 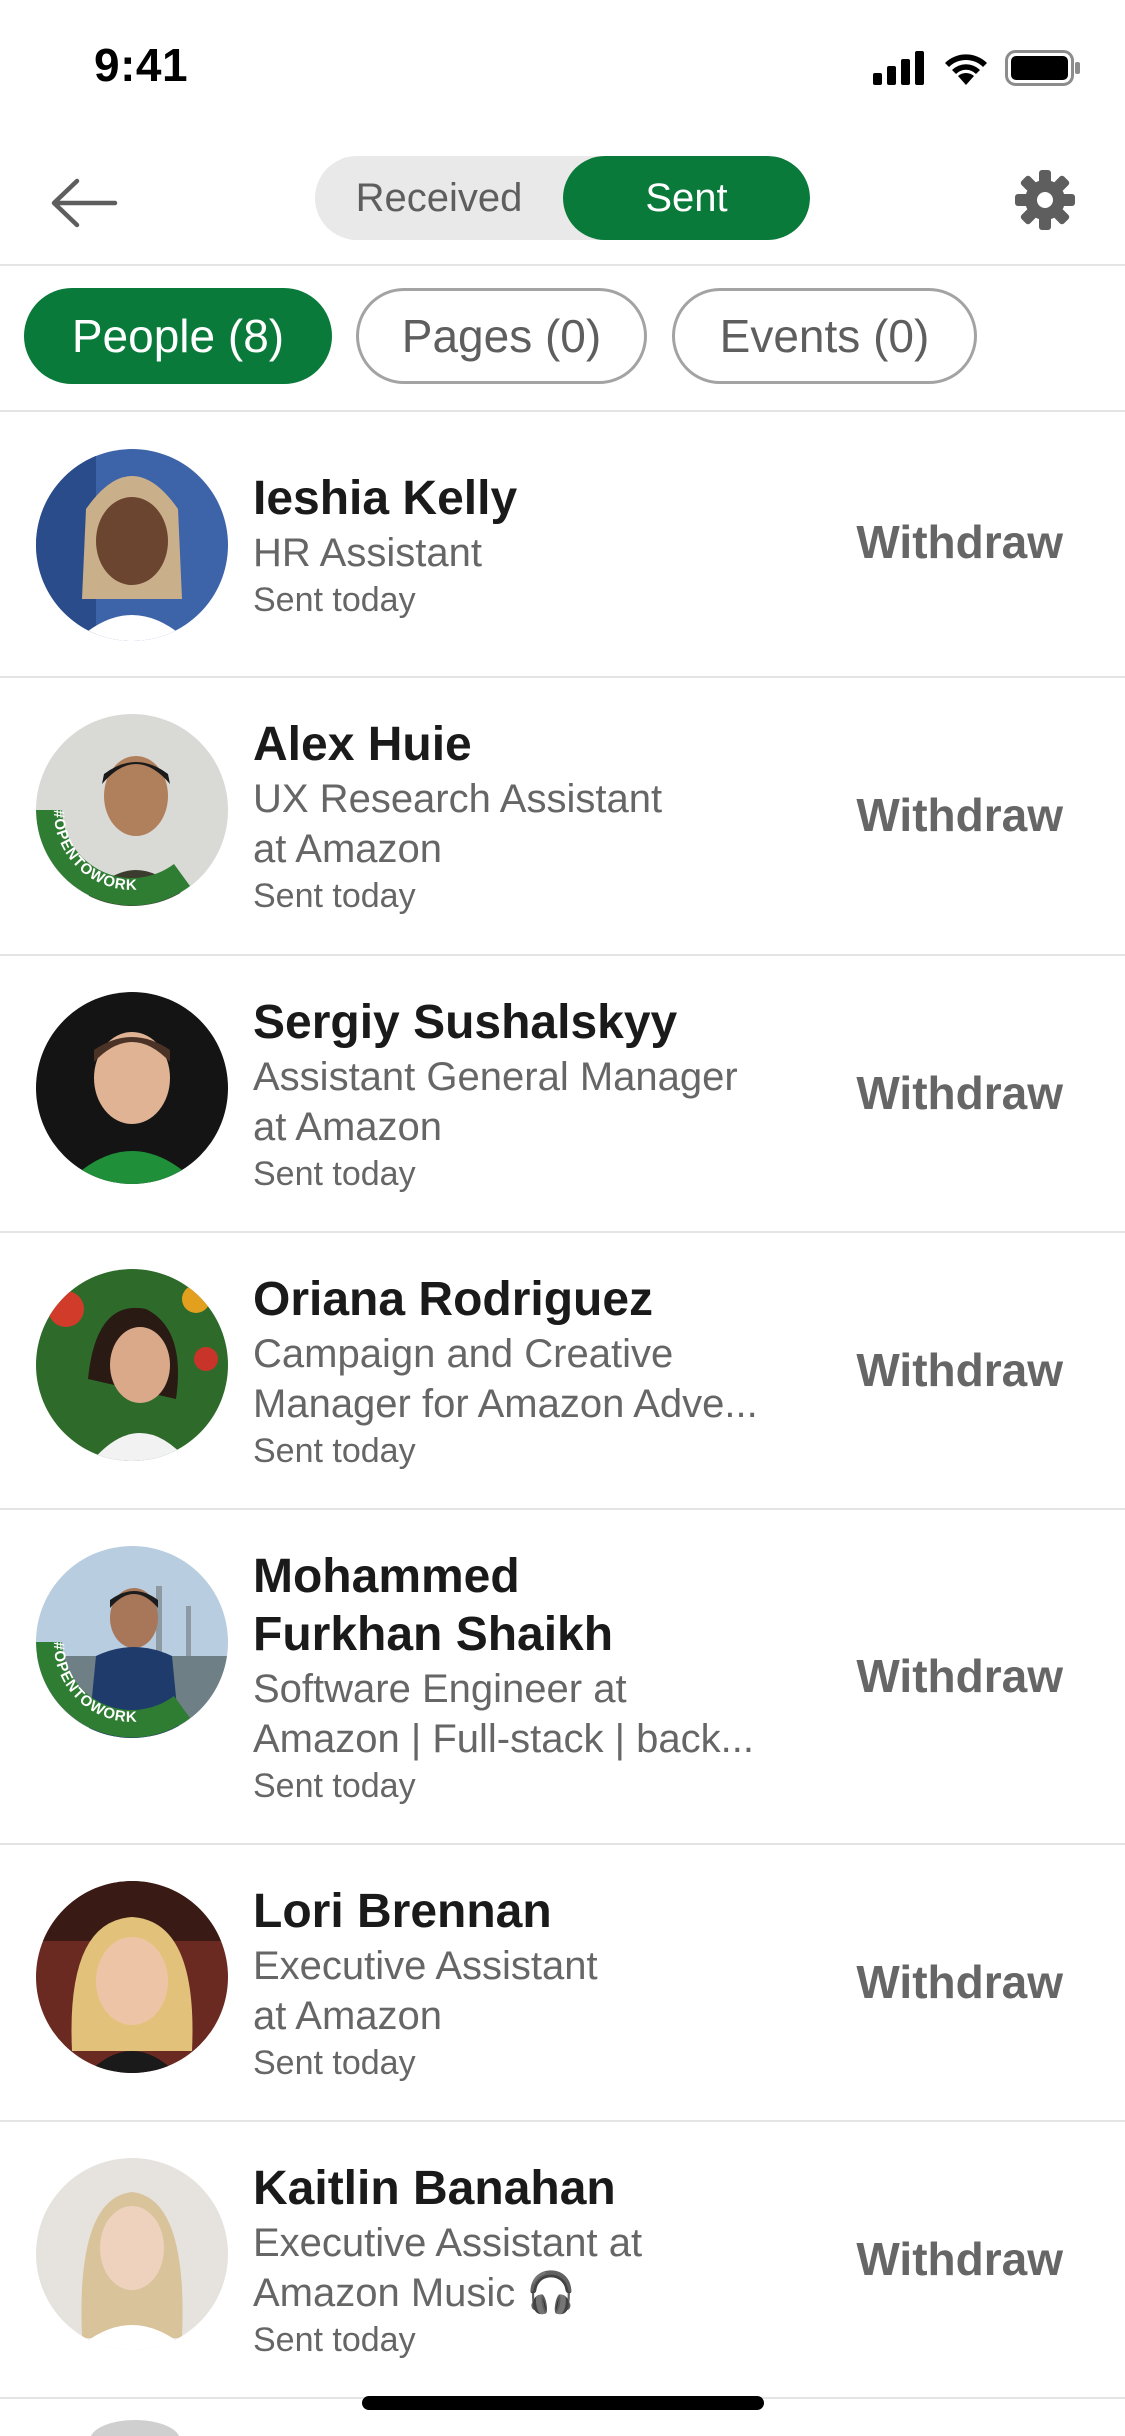 I want to click on received-sent-toggle: Received Sent, so click(x=562, y=198).